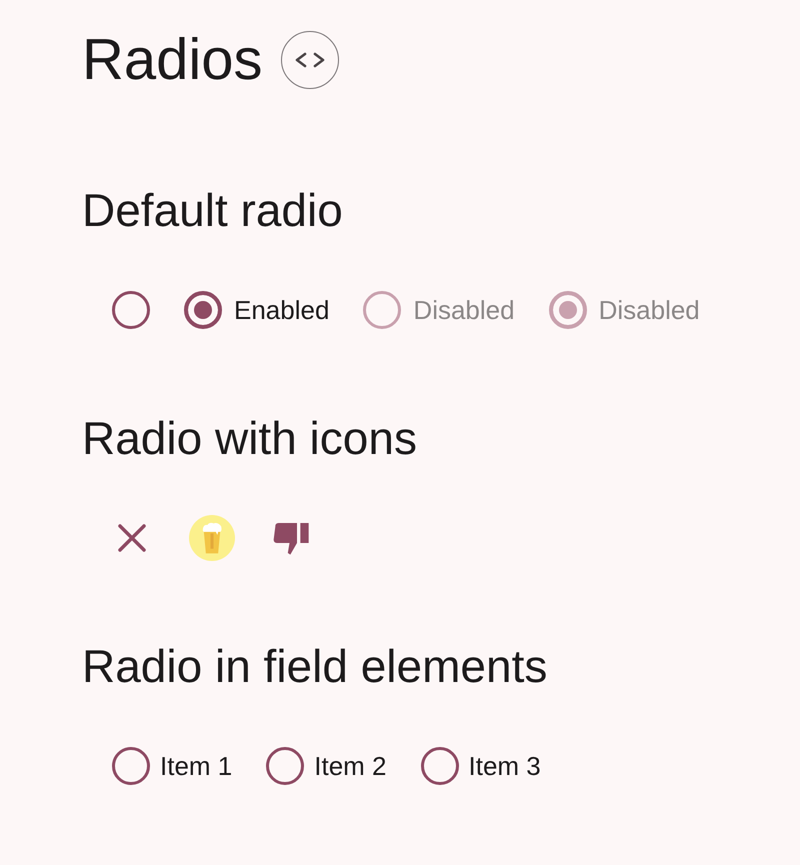 This screenshot has width=800, height=865. I want to click on section-heading: Radio in field elements, so click(315, 666).